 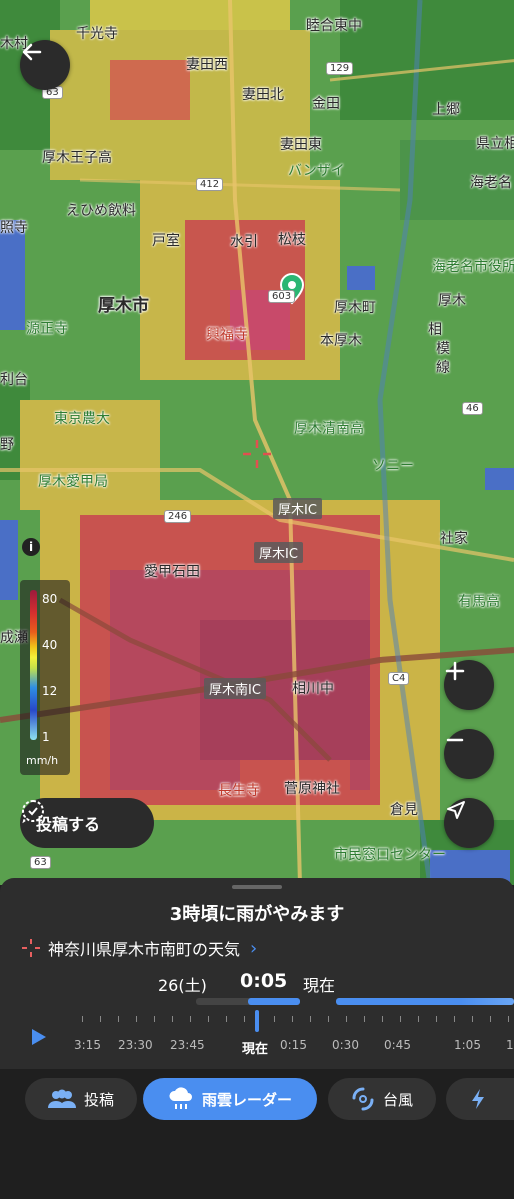 What do you see at coordinates (73, 482) in the screenshot?
I see `map-label: 厚木愛甲局` at bounding box center [73, 482].